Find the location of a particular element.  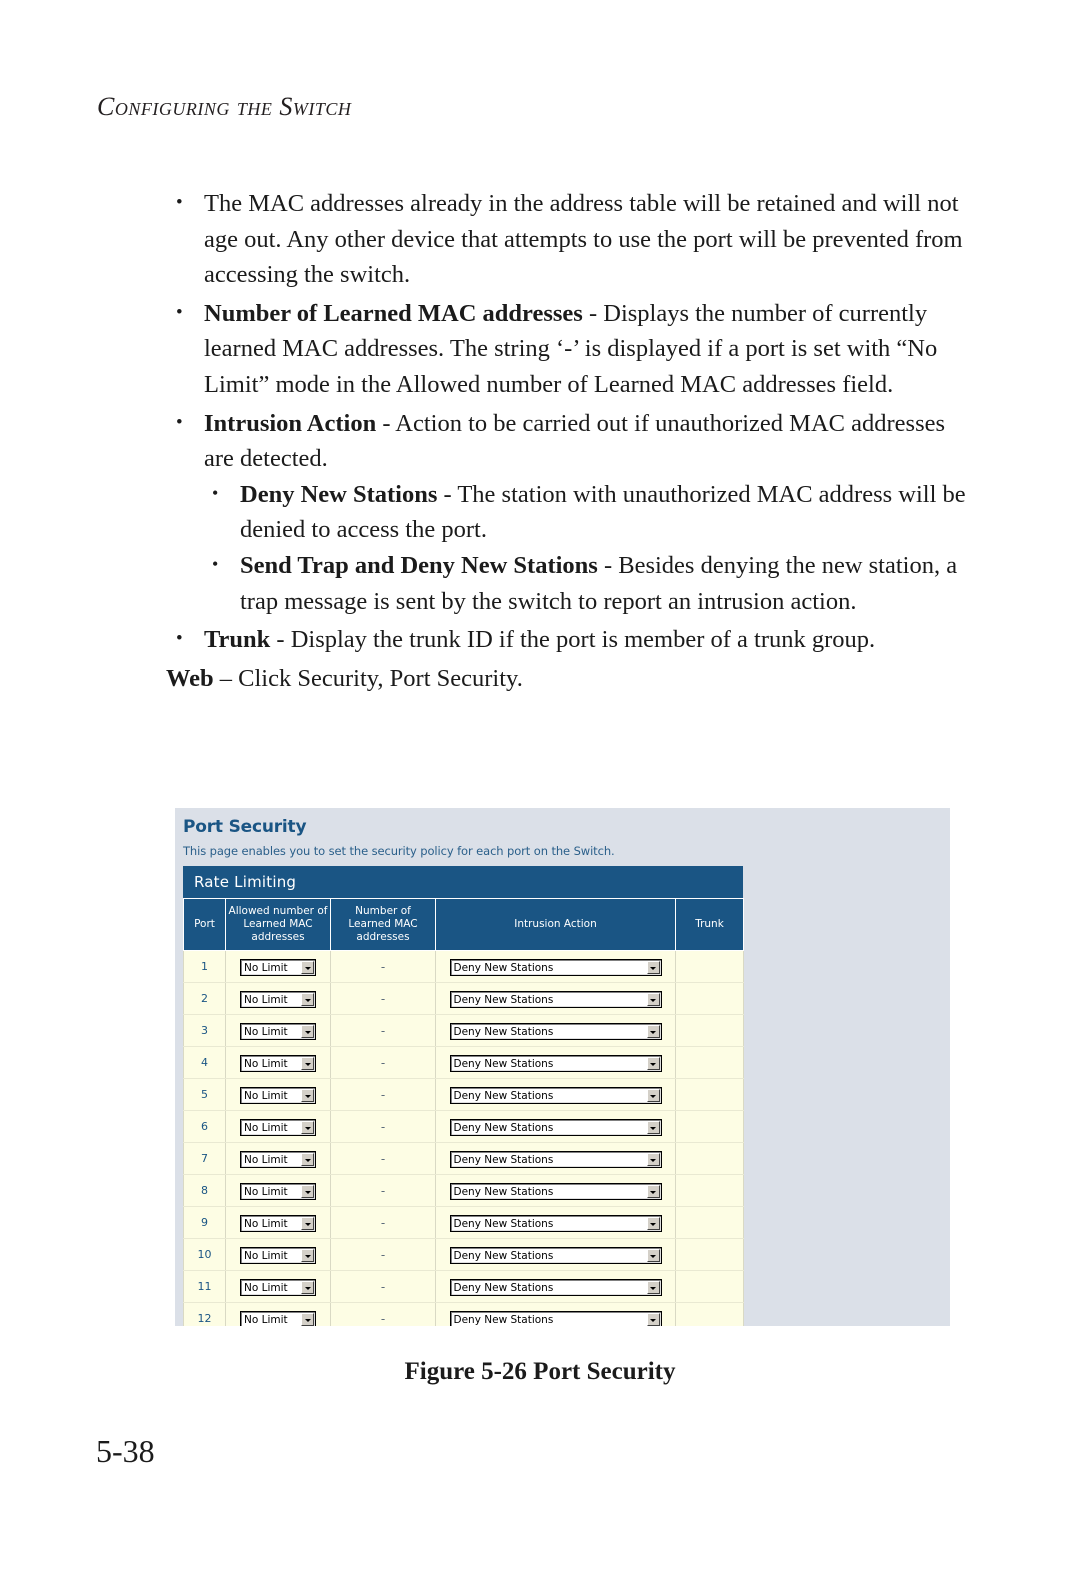

table-row: 3 No Limit - Deny New Stations is located at coordinates (463, 1030).